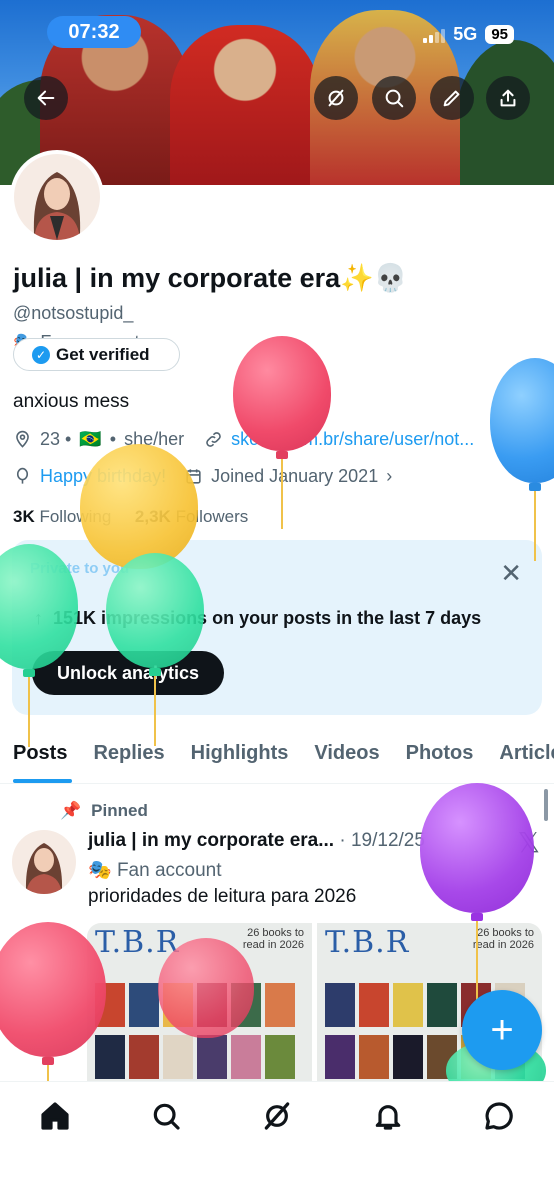  I want to click on following-label: Following, so click(75, 516).